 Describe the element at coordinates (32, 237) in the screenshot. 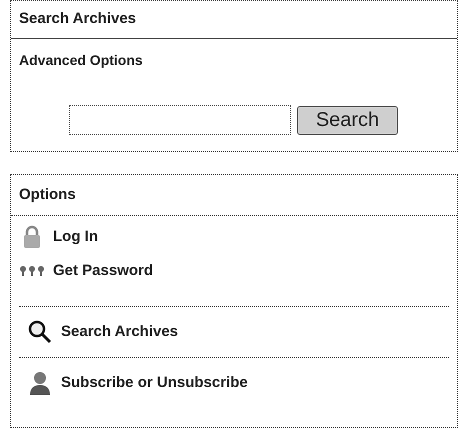

I see `padlock-icon` at that location.